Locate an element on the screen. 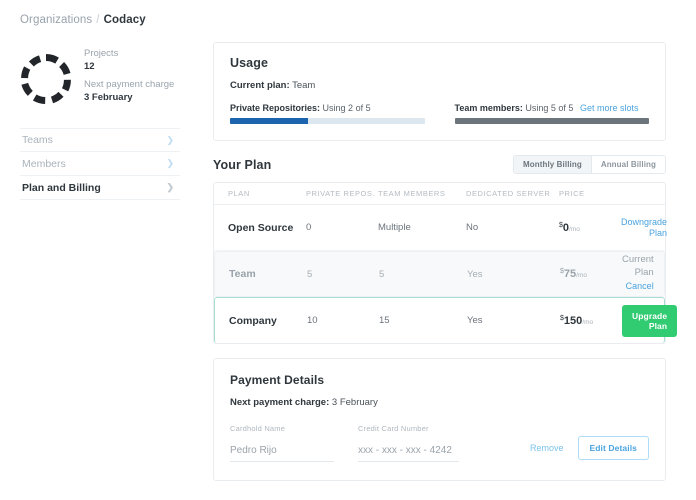  column-header-price: PRICE is located at coordinates (572, 193).